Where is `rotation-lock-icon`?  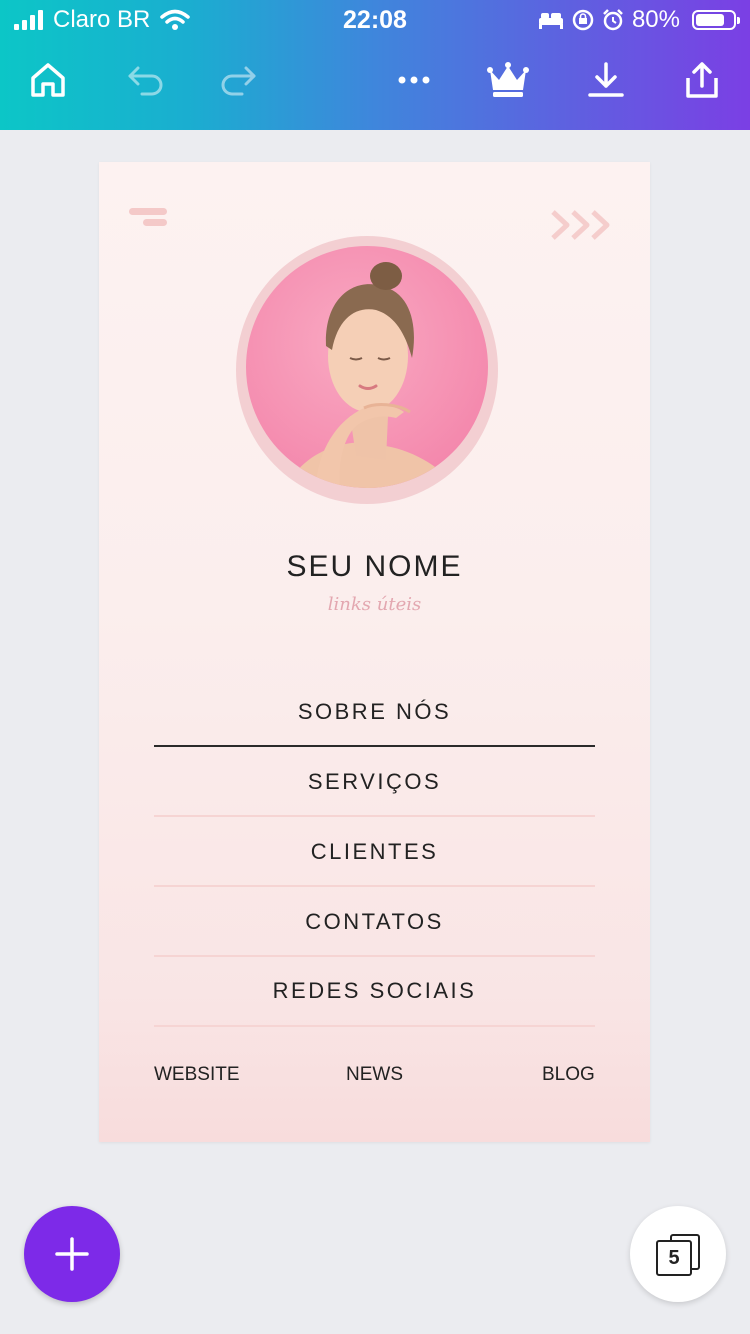
rotation-lock-icon is located at coordinates (583, 20).